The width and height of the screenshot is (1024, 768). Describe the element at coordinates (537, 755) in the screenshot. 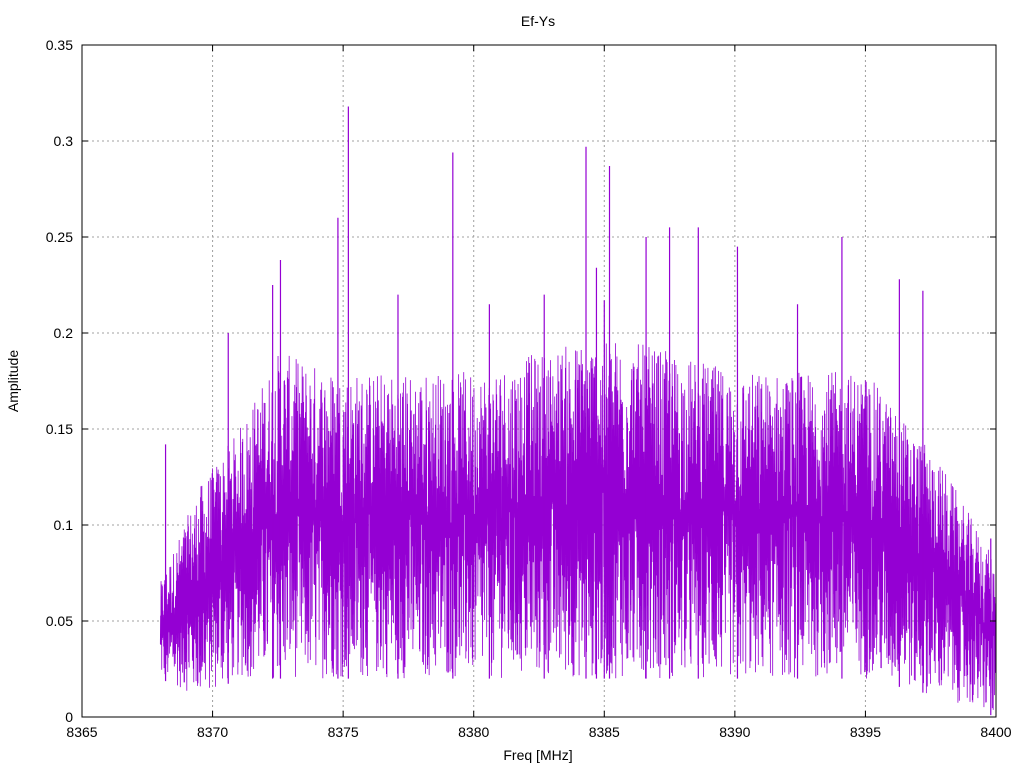

I see `x-axis-label: Freq [MHz]` at that location.